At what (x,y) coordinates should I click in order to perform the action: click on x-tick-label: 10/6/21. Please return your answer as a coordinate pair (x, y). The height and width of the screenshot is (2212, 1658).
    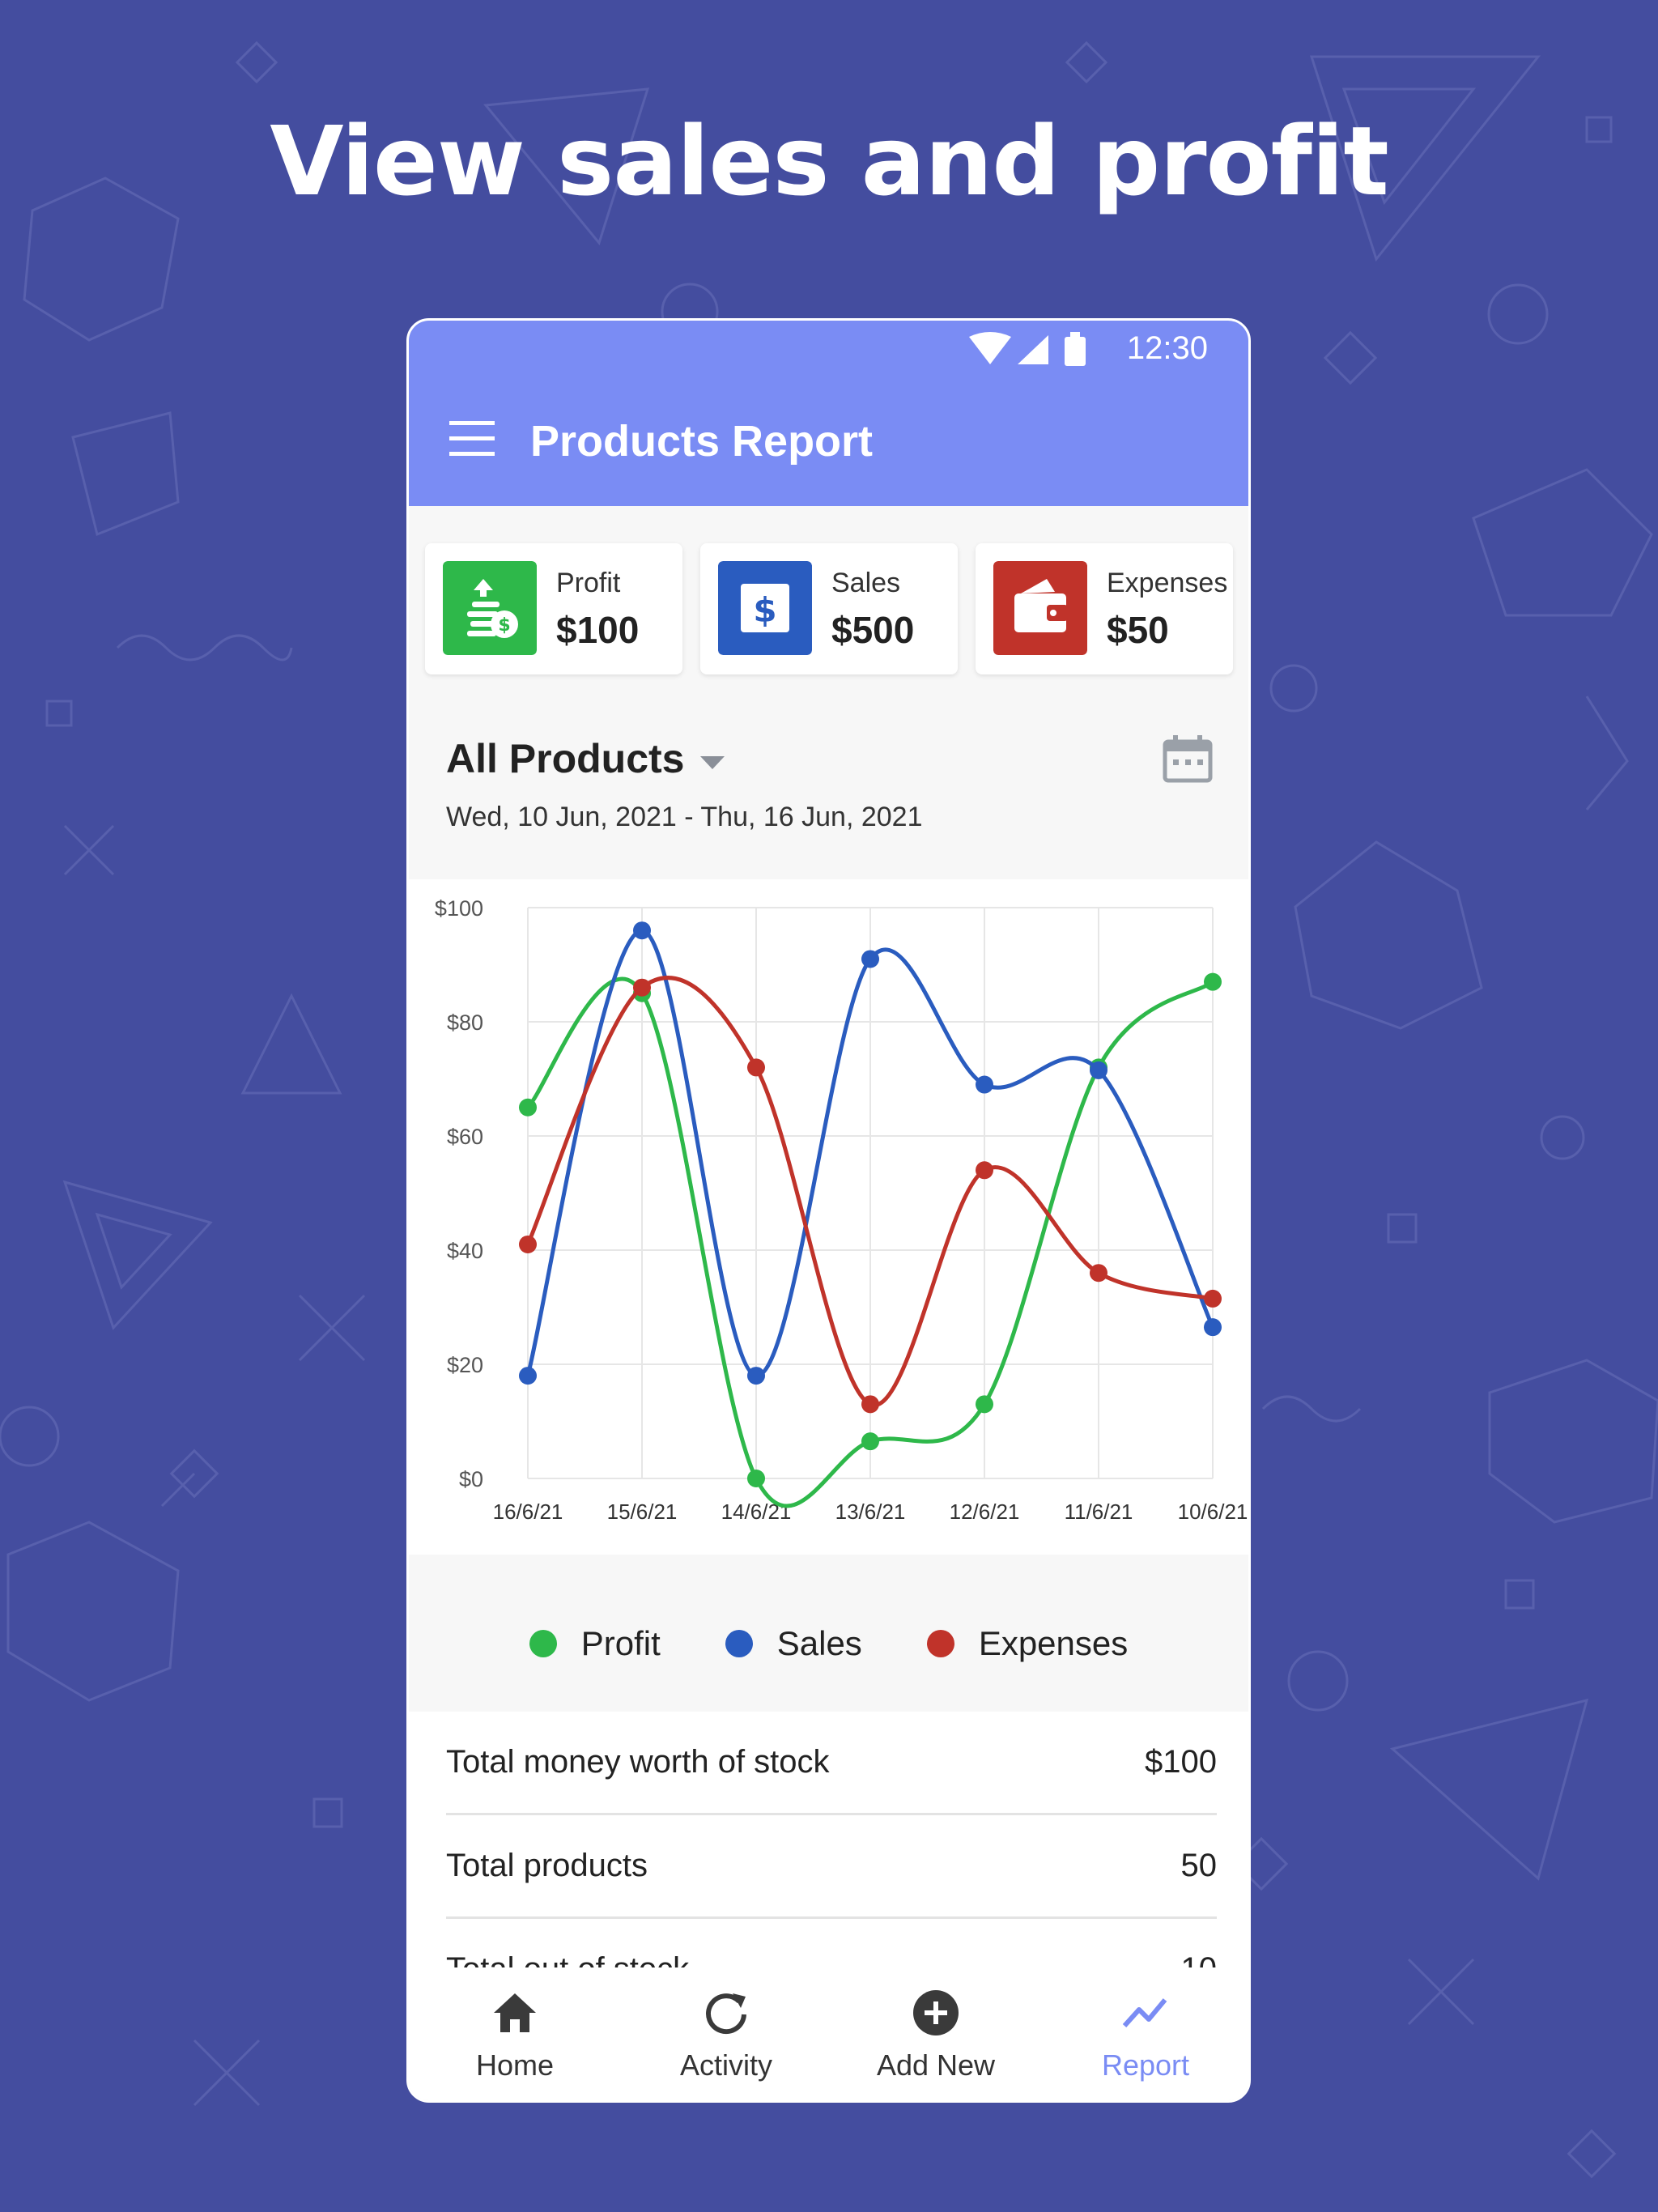
    Looking at the image, I should click on (1213, 1512).